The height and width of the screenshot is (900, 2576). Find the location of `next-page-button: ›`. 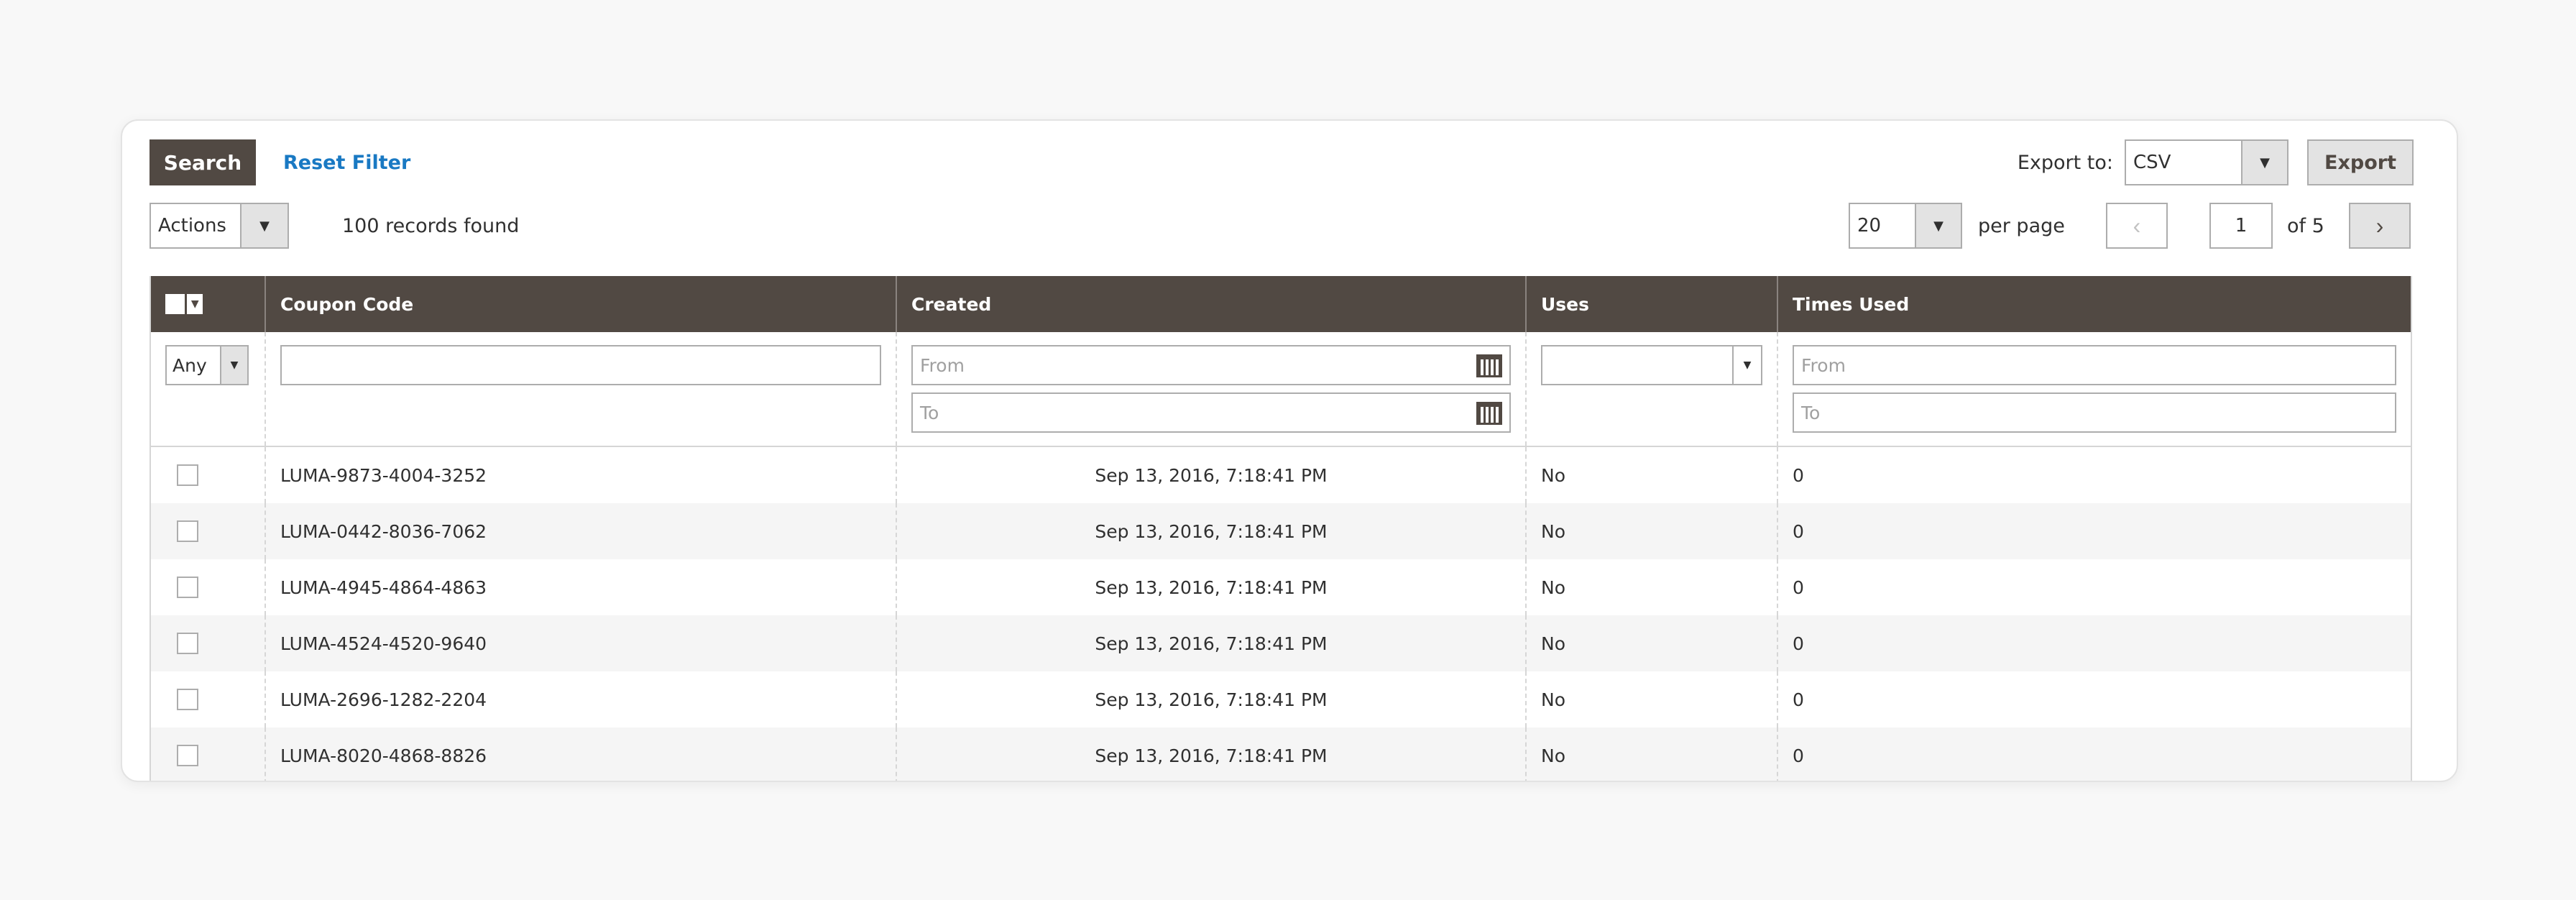

next-page-button: › is located at coordinates (2380, 226).